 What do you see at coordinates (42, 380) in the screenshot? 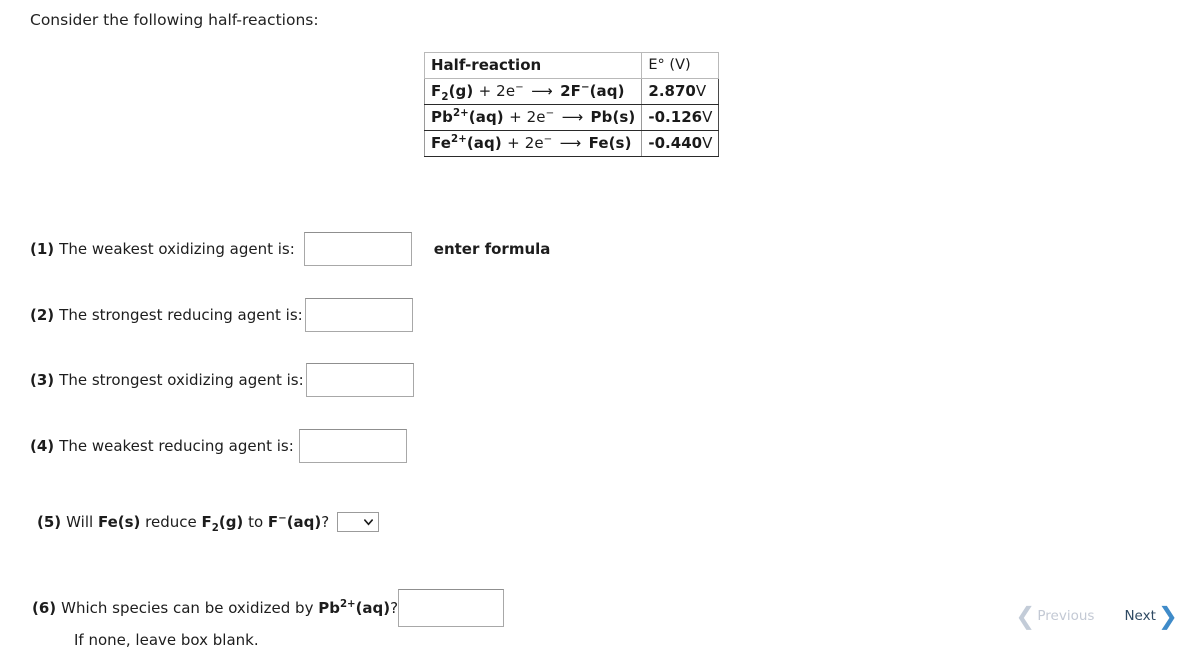
I see `question-3-number: (3)` at bounding box center [42, 380].